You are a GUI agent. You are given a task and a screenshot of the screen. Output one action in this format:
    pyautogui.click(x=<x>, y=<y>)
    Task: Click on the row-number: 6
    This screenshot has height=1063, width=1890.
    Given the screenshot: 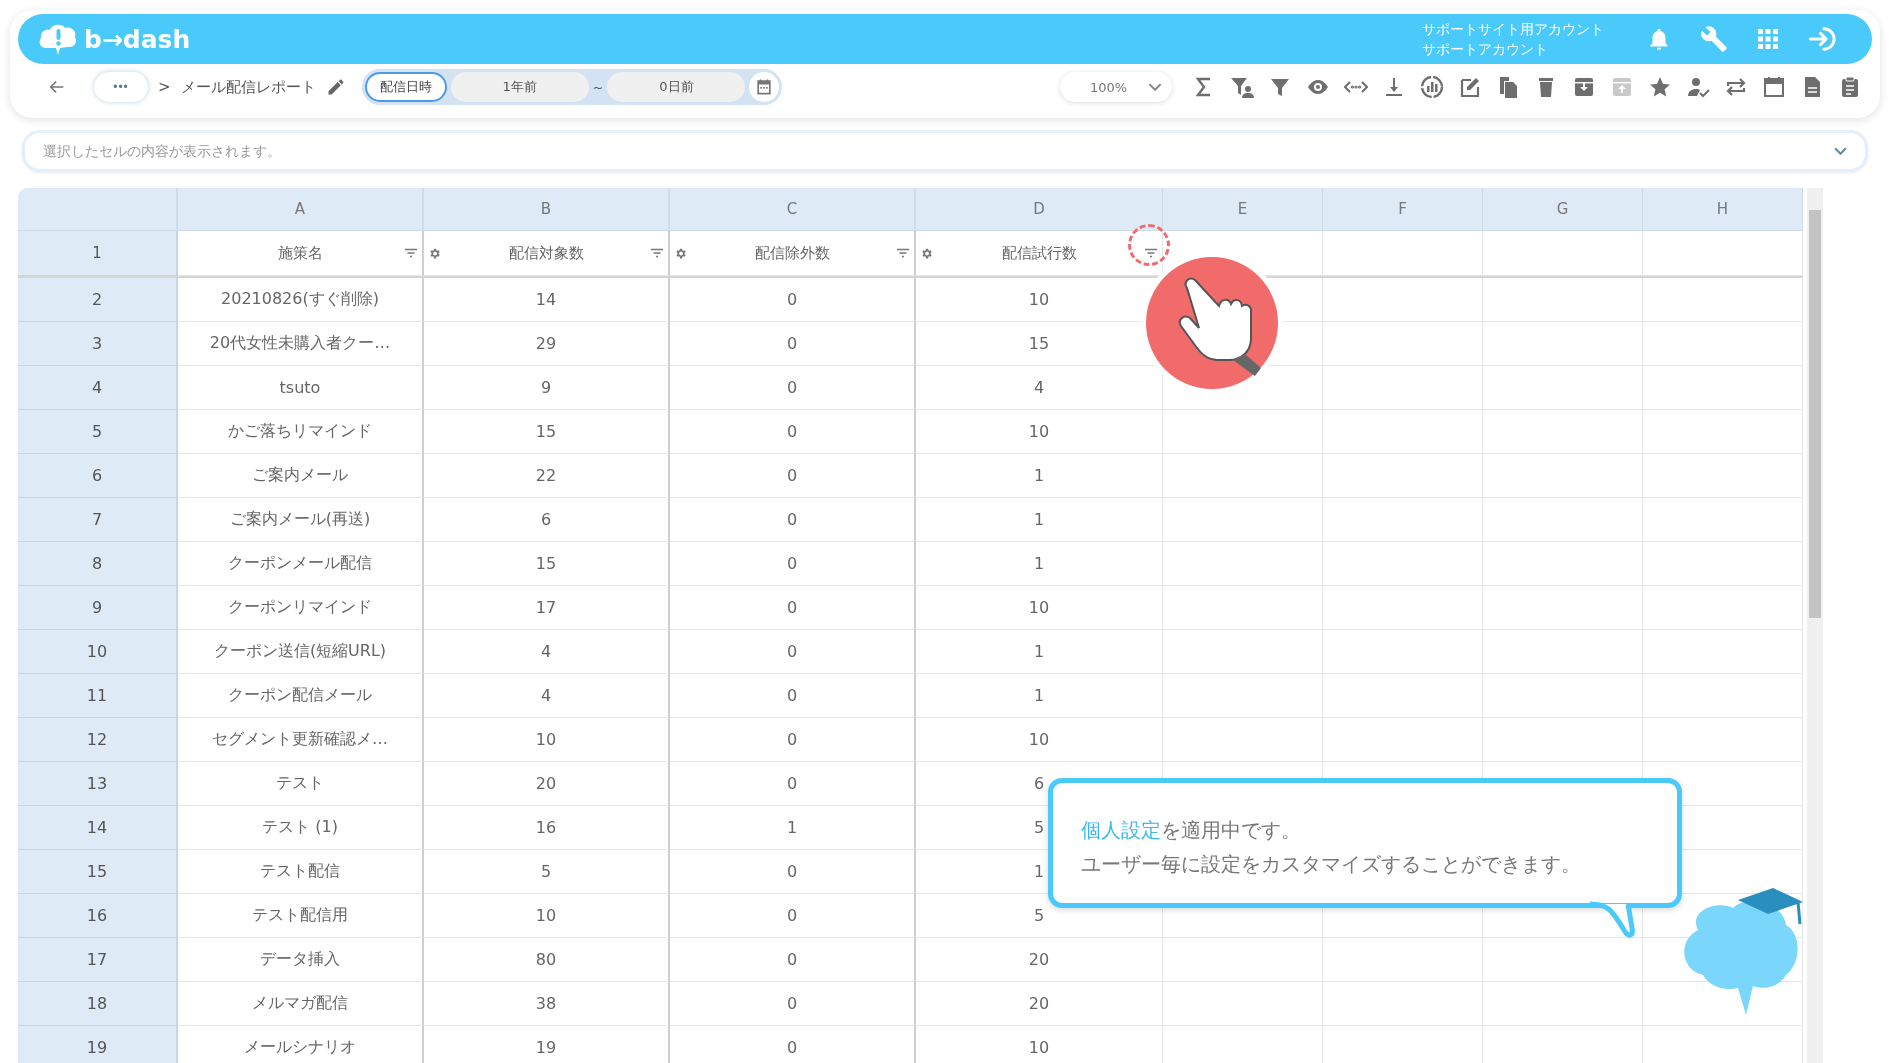 What is the action you would take?
    pyautogui.click(x=98, y=476)
    